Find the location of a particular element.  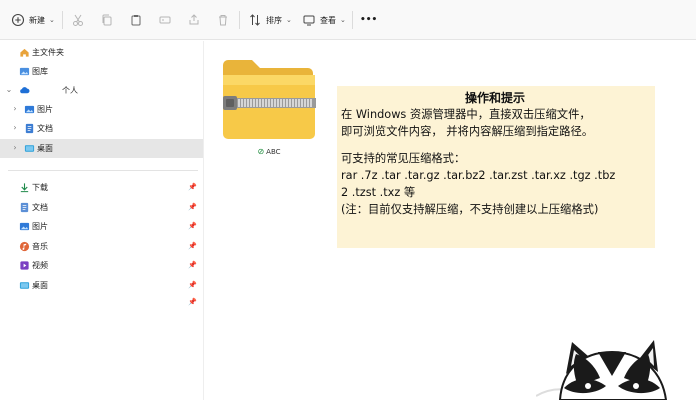

sidebar-item-pictures-quick: 图片 📌 is located at coordinates (101, 226).